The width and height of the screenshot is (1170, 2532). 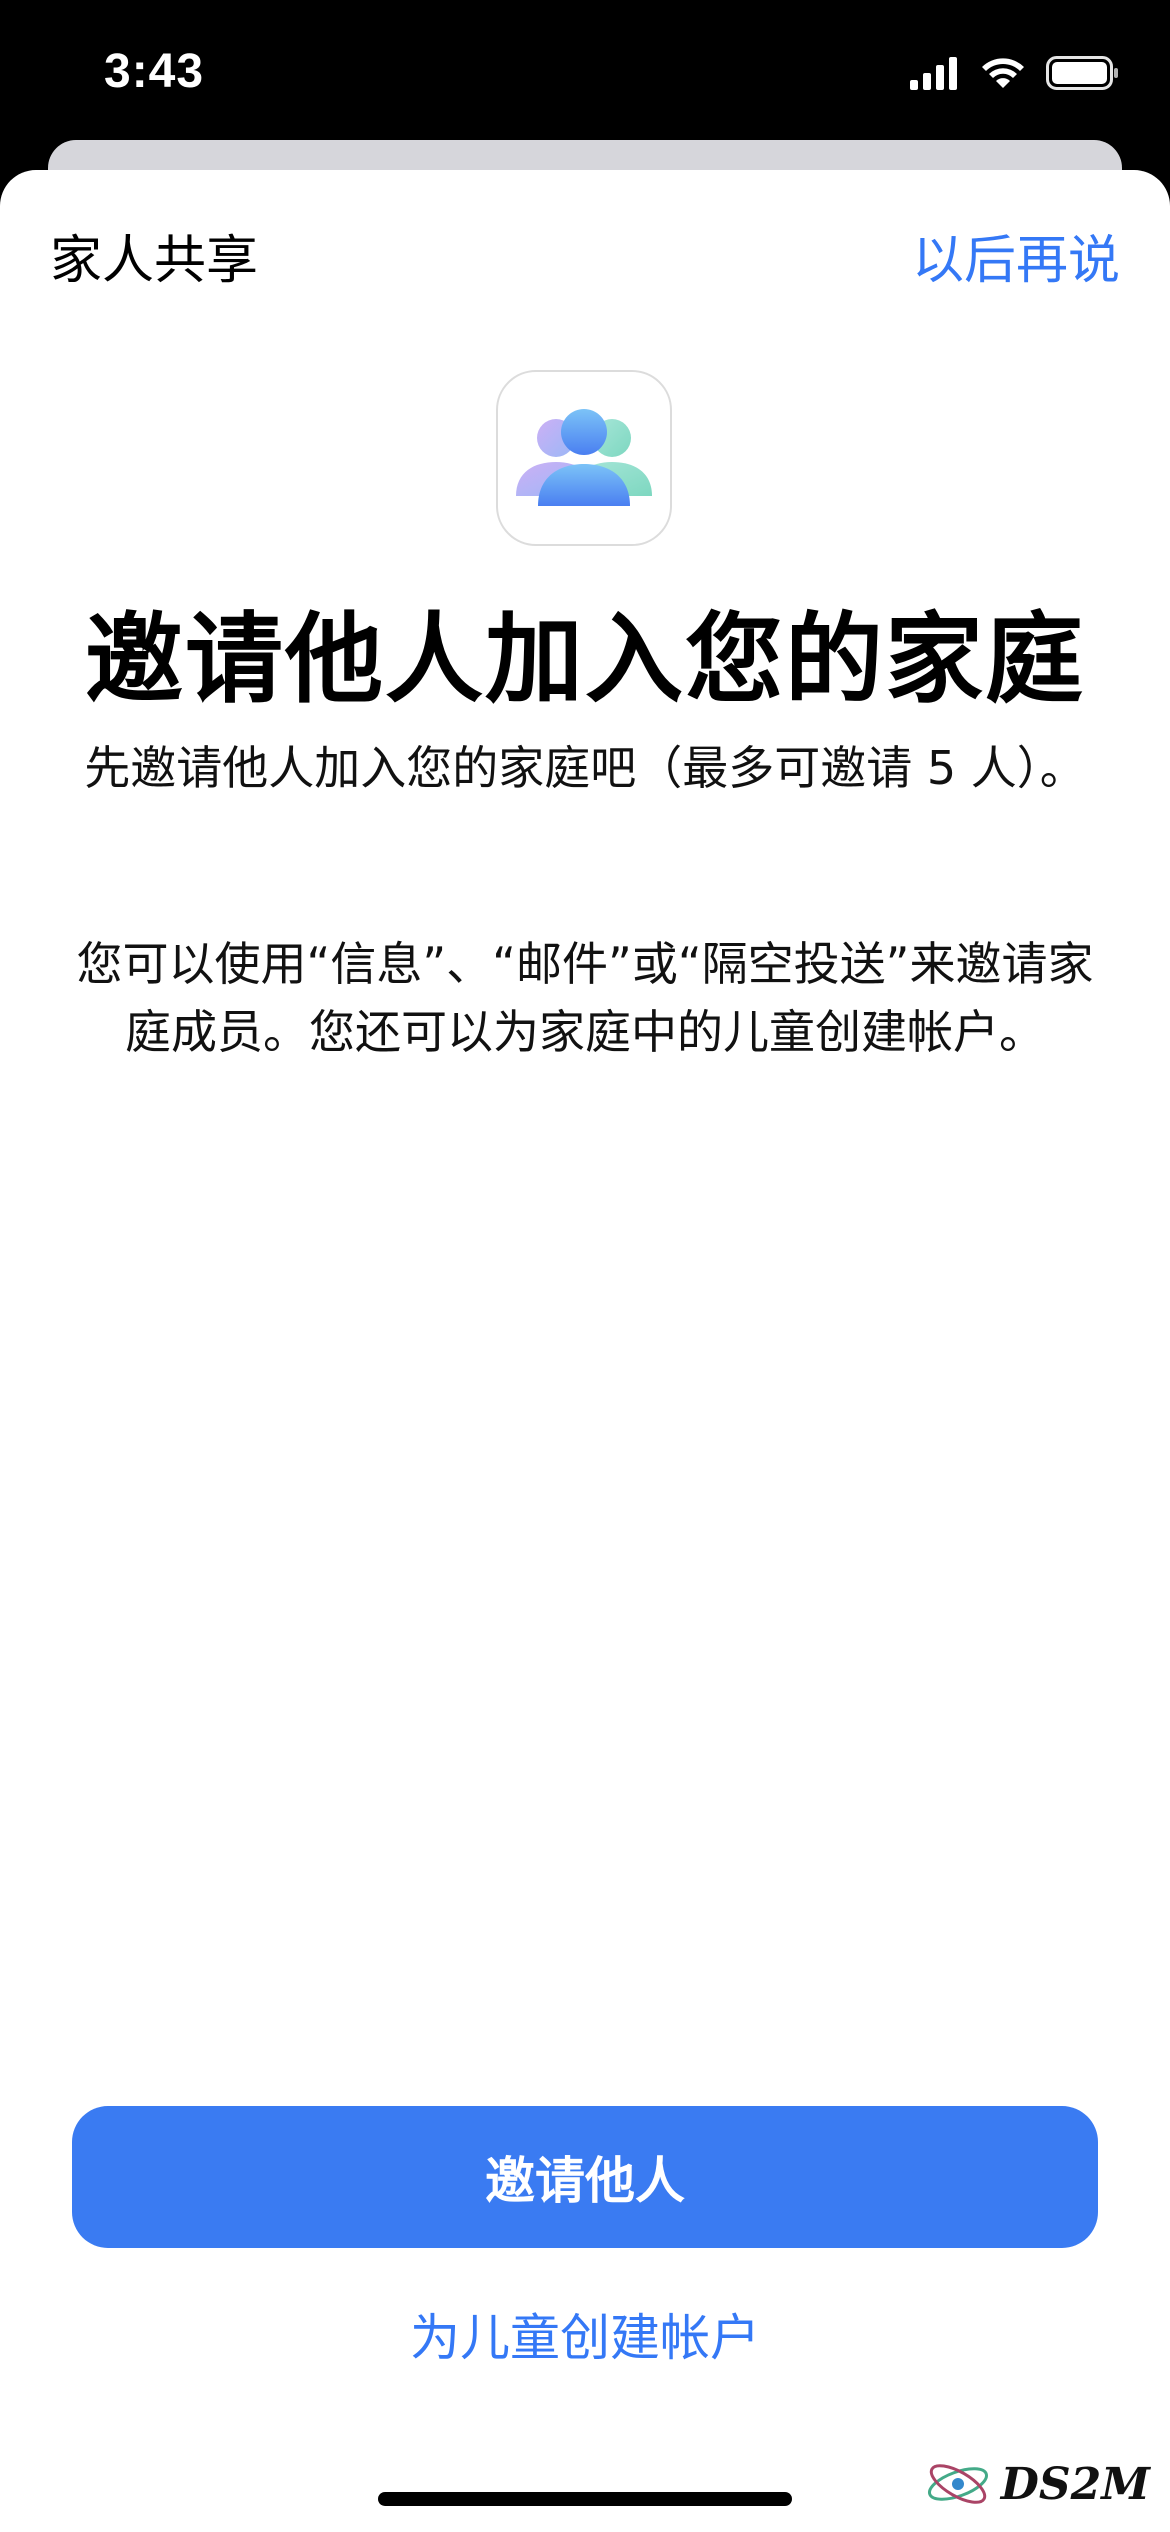 I want to click on cellular-signal-icon, so click(x=933, y=73).